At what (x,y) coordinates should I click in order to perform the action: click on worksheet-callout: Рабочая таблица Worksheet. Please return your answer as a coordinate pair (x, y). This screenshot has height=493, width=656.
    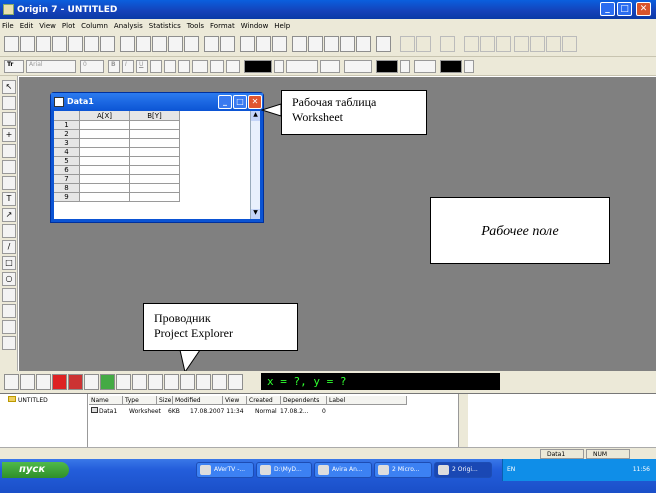
    Looking at the image, I should click on (354, 112).